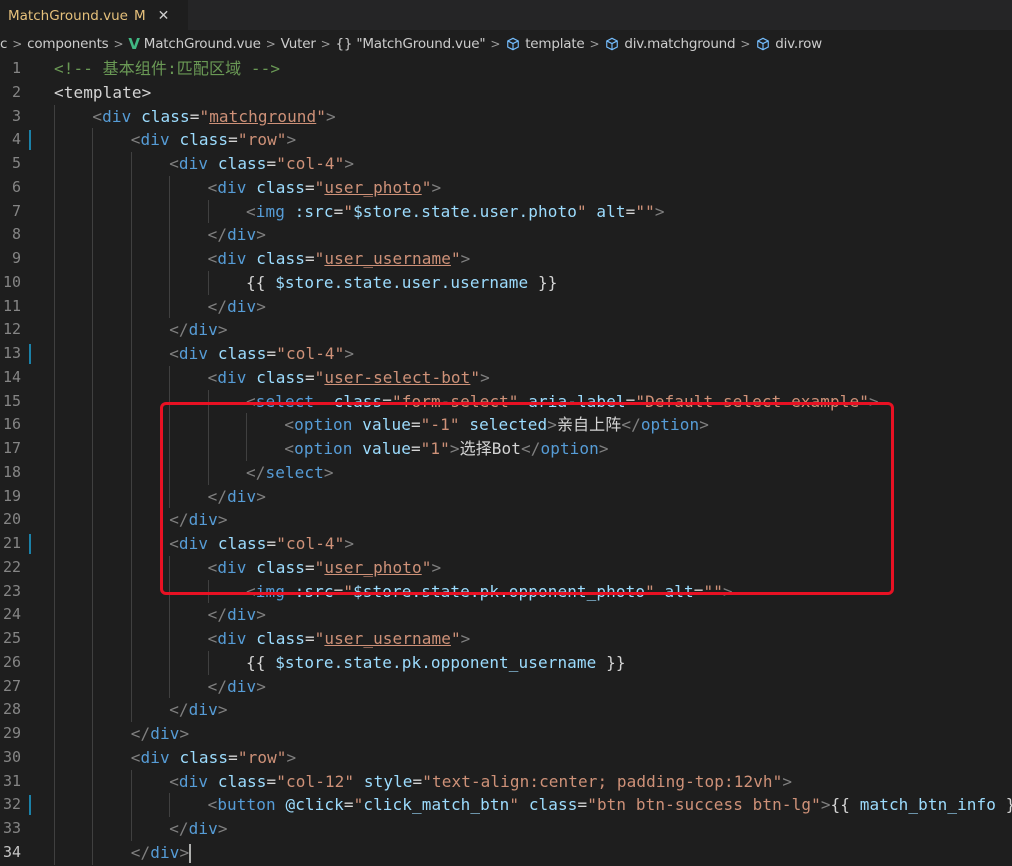 Image resolution: width=1012 pixels, height=866 pixels. What do you see at coordinates (506, 686) in the screenshot?
I see `code-line: 27 </div>` at bounding box center [506, 686].